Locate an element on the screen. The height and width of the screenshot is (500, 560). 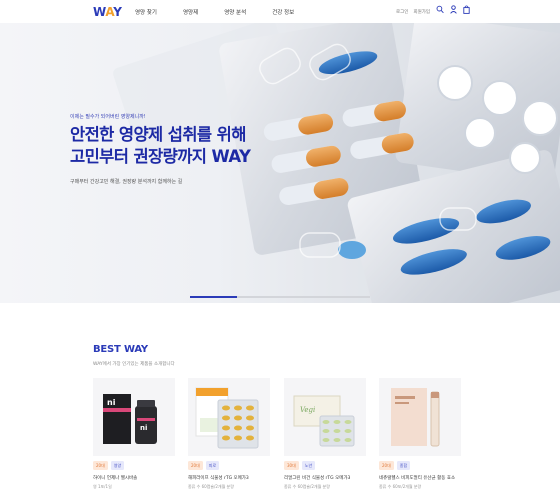
product-tag: 피로 is located at coordinates (212, 465).